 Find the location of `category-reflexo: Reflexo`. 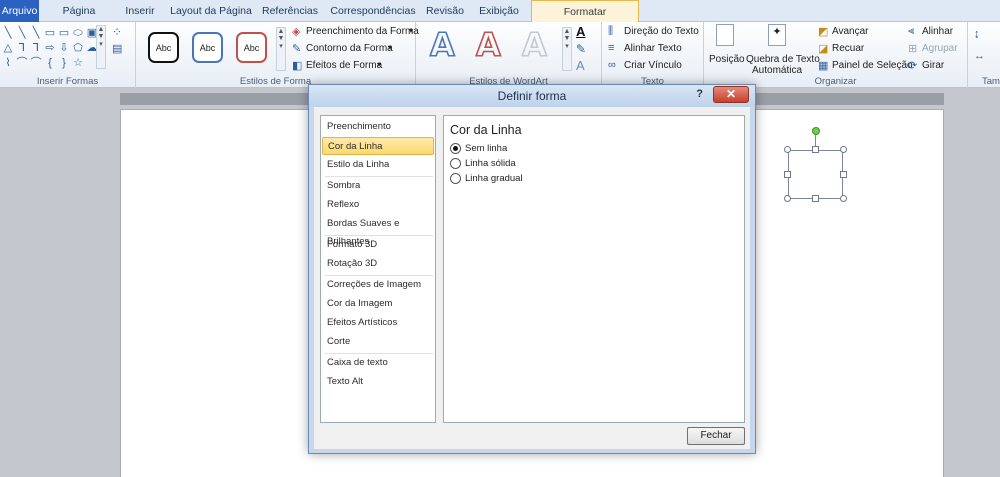

category-reflexo: Reflexo is located at coordinates (378, 205).